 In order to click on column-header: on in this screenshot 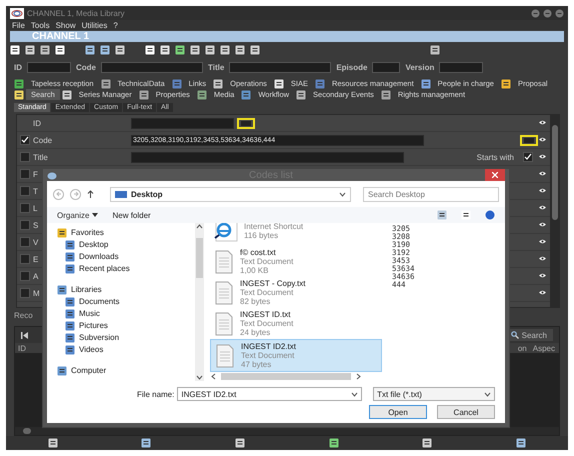, I will do `click(522, 348)`.